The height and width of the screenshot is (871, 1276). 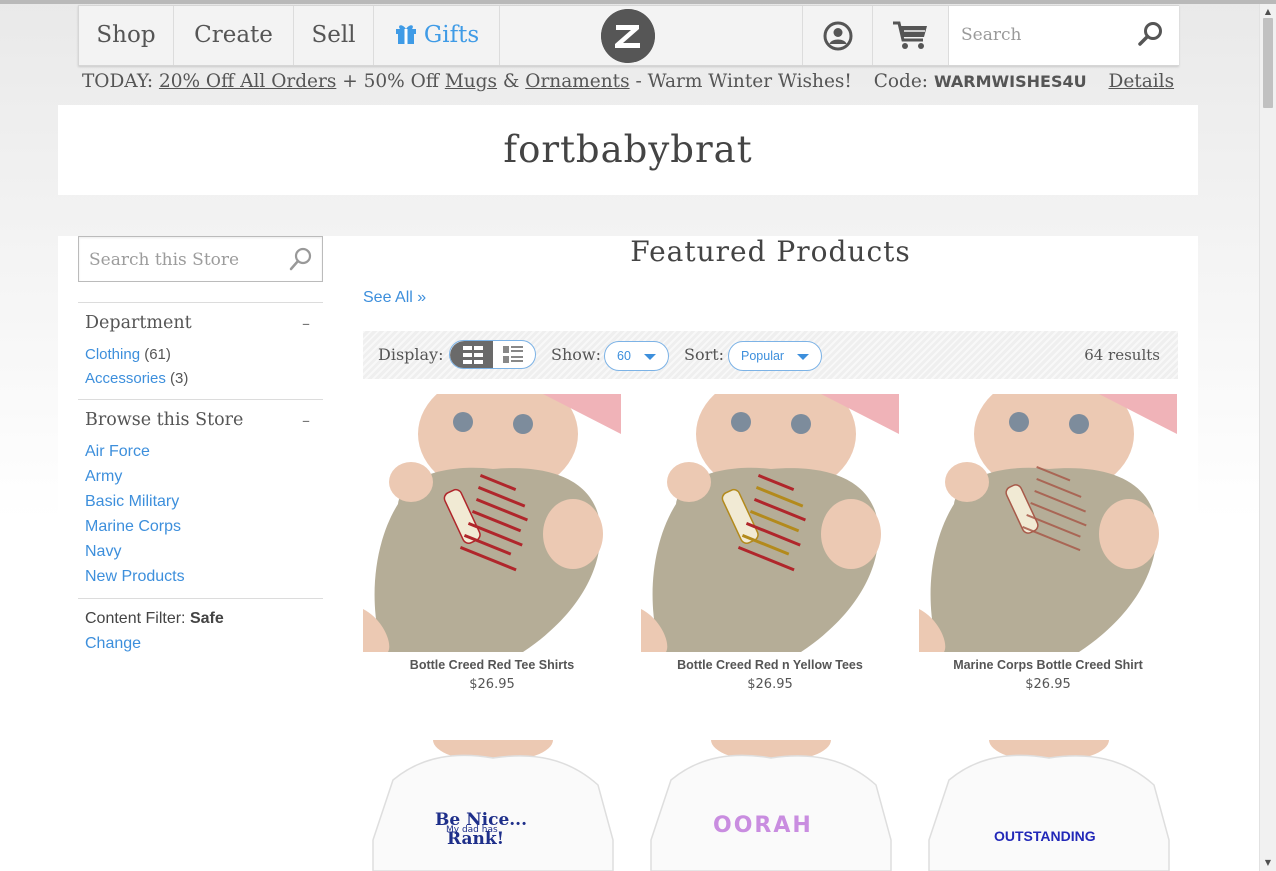 I want to click on promo-mid: + 50% Off, so click(x=390, y=81).